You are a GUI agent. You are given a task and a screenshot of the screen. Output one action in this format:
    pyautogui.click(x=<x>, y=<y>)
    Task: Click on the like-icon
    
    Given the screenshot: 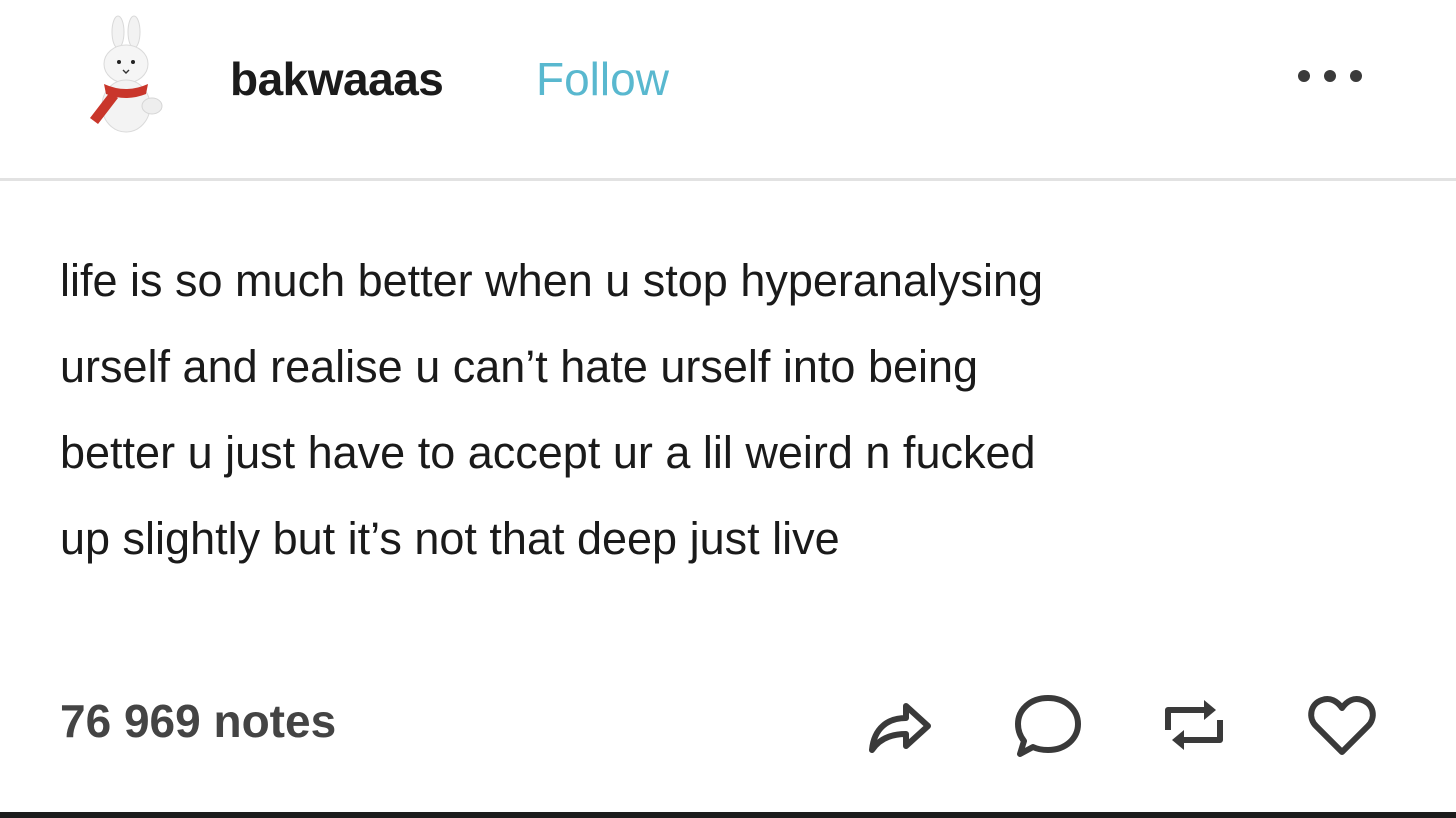 What is the action you would take?
    pyautogui.click(x=1342, y=725)
    